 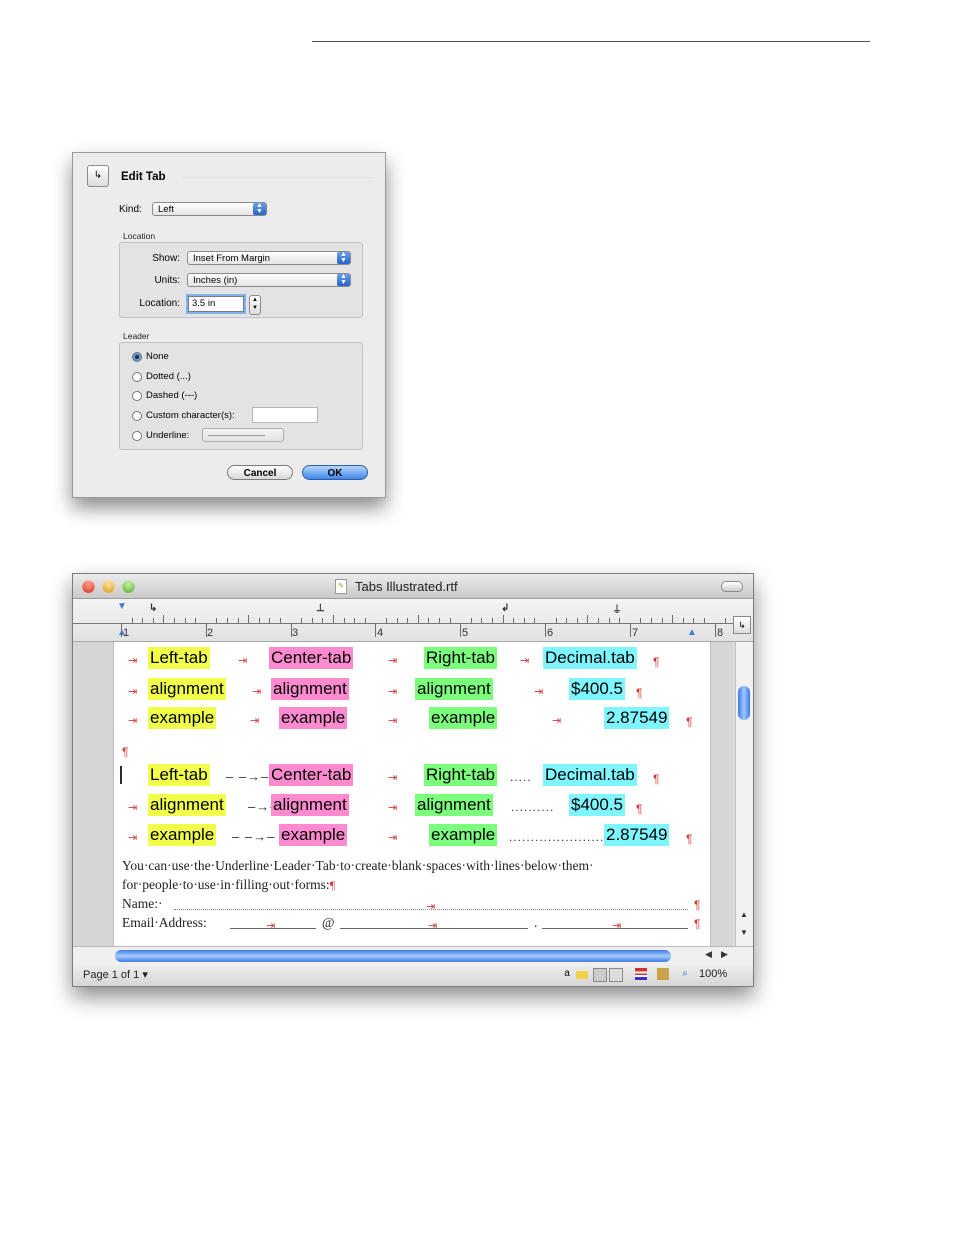 I want to click on custom-character-field, so click(x=285, y=415).